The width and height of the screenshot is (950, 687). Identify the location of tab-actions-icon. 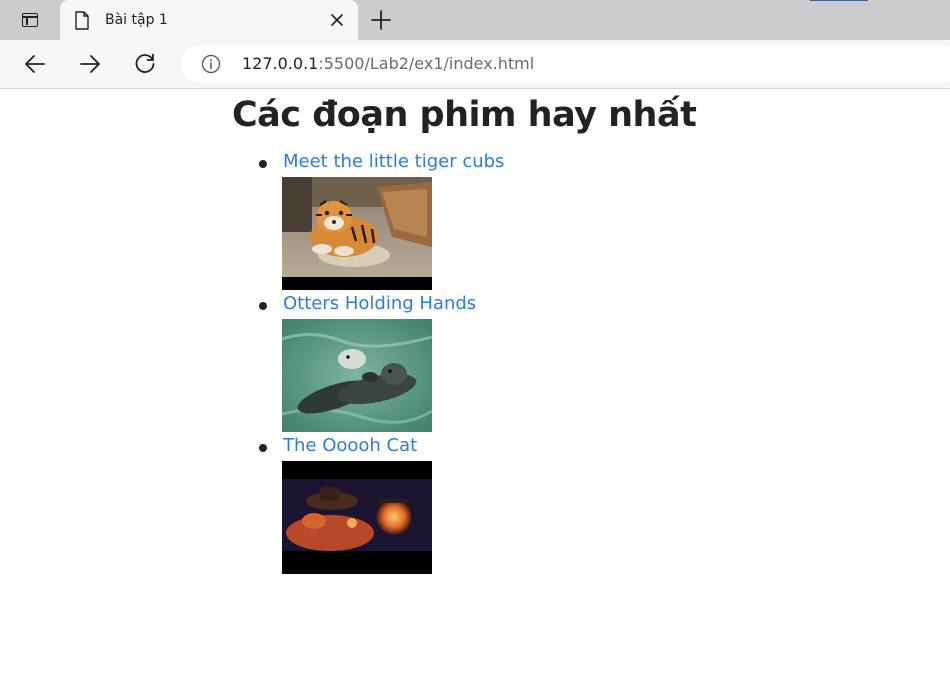
(30, 20).